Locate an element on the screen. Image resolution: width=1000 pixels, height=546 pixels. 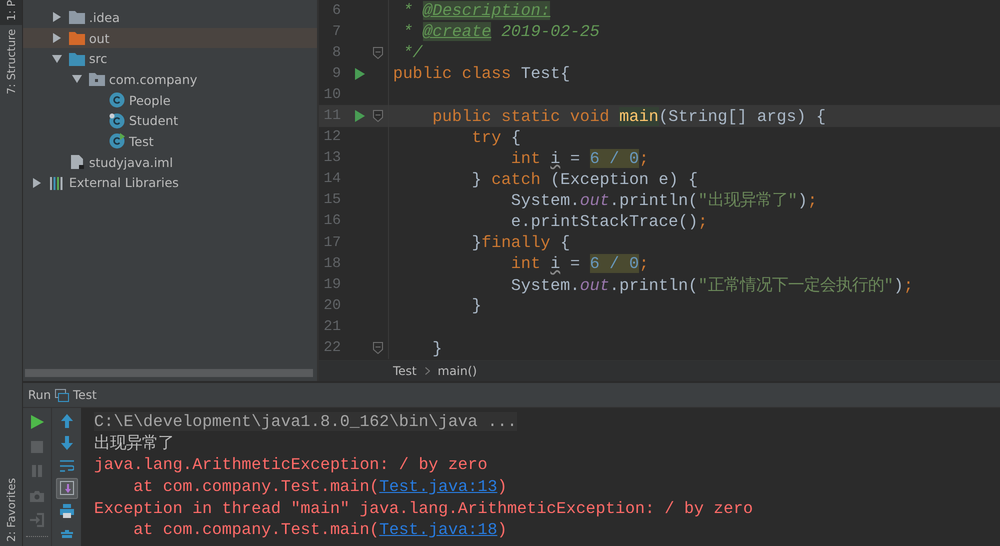
libraries-icon is located at coordinates (57, 182).